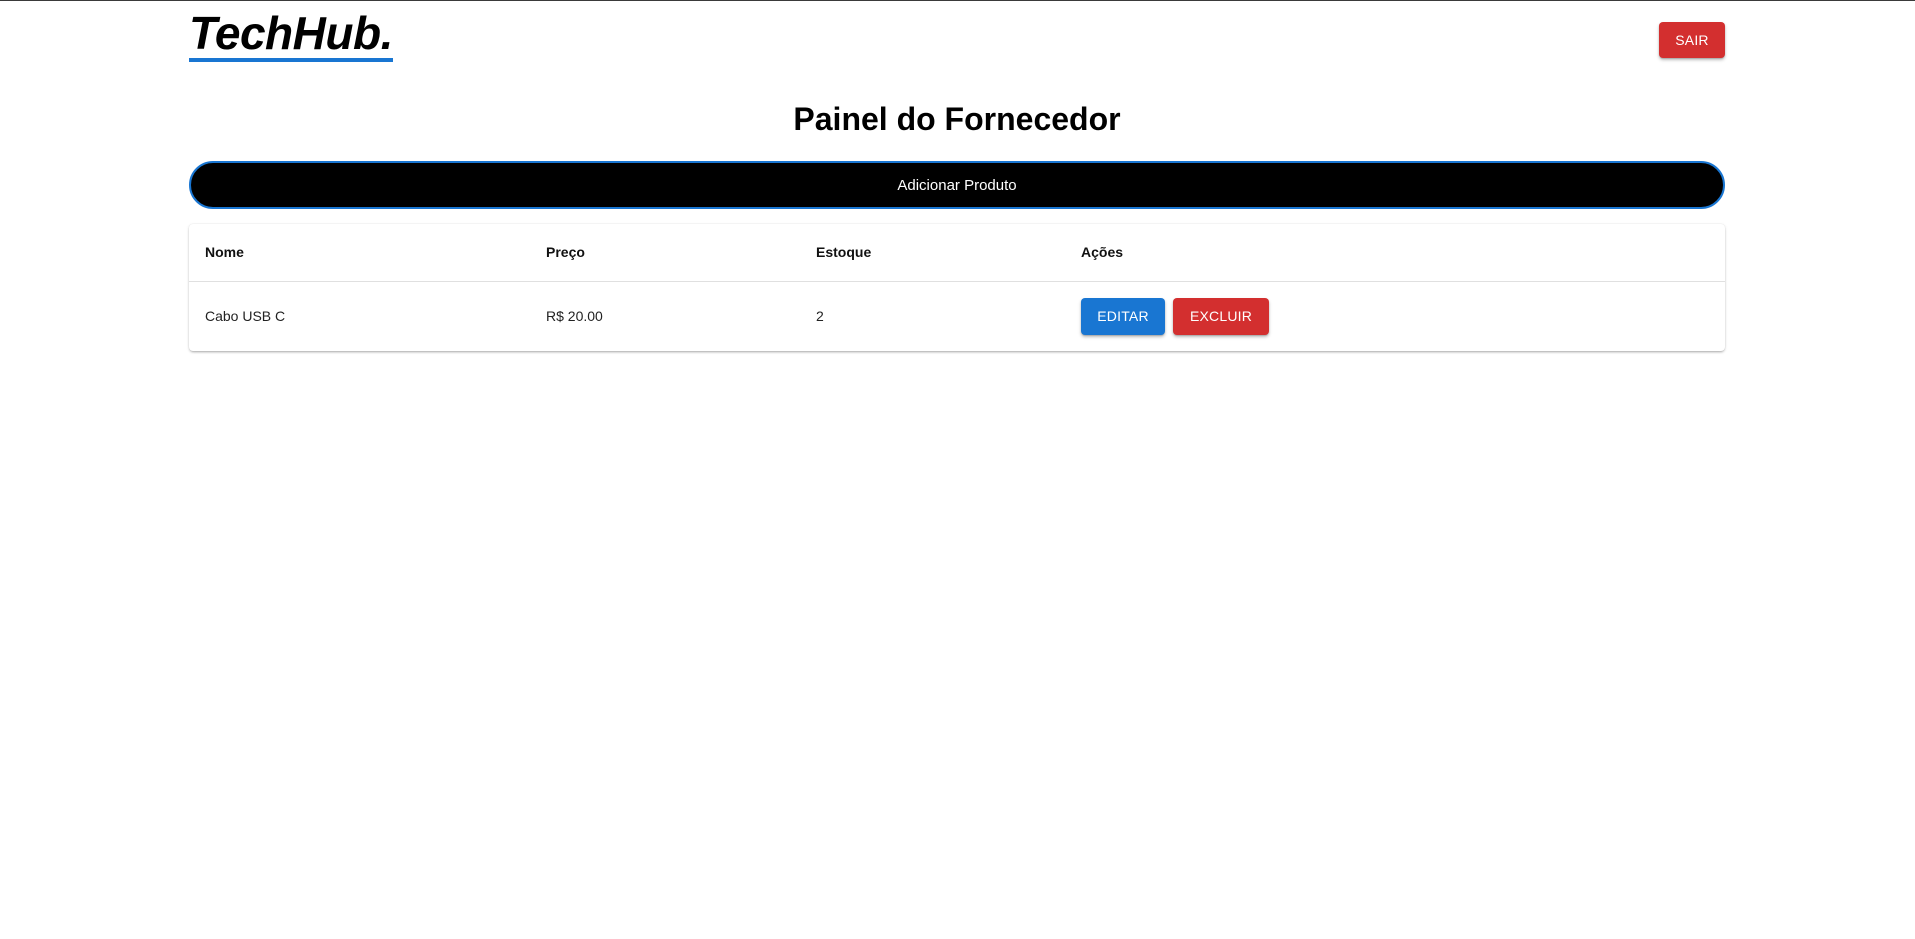 The image size is (1915, 939). I want to click on table-header-row: Nome Preço Estoque Ações, so click(957, 253).